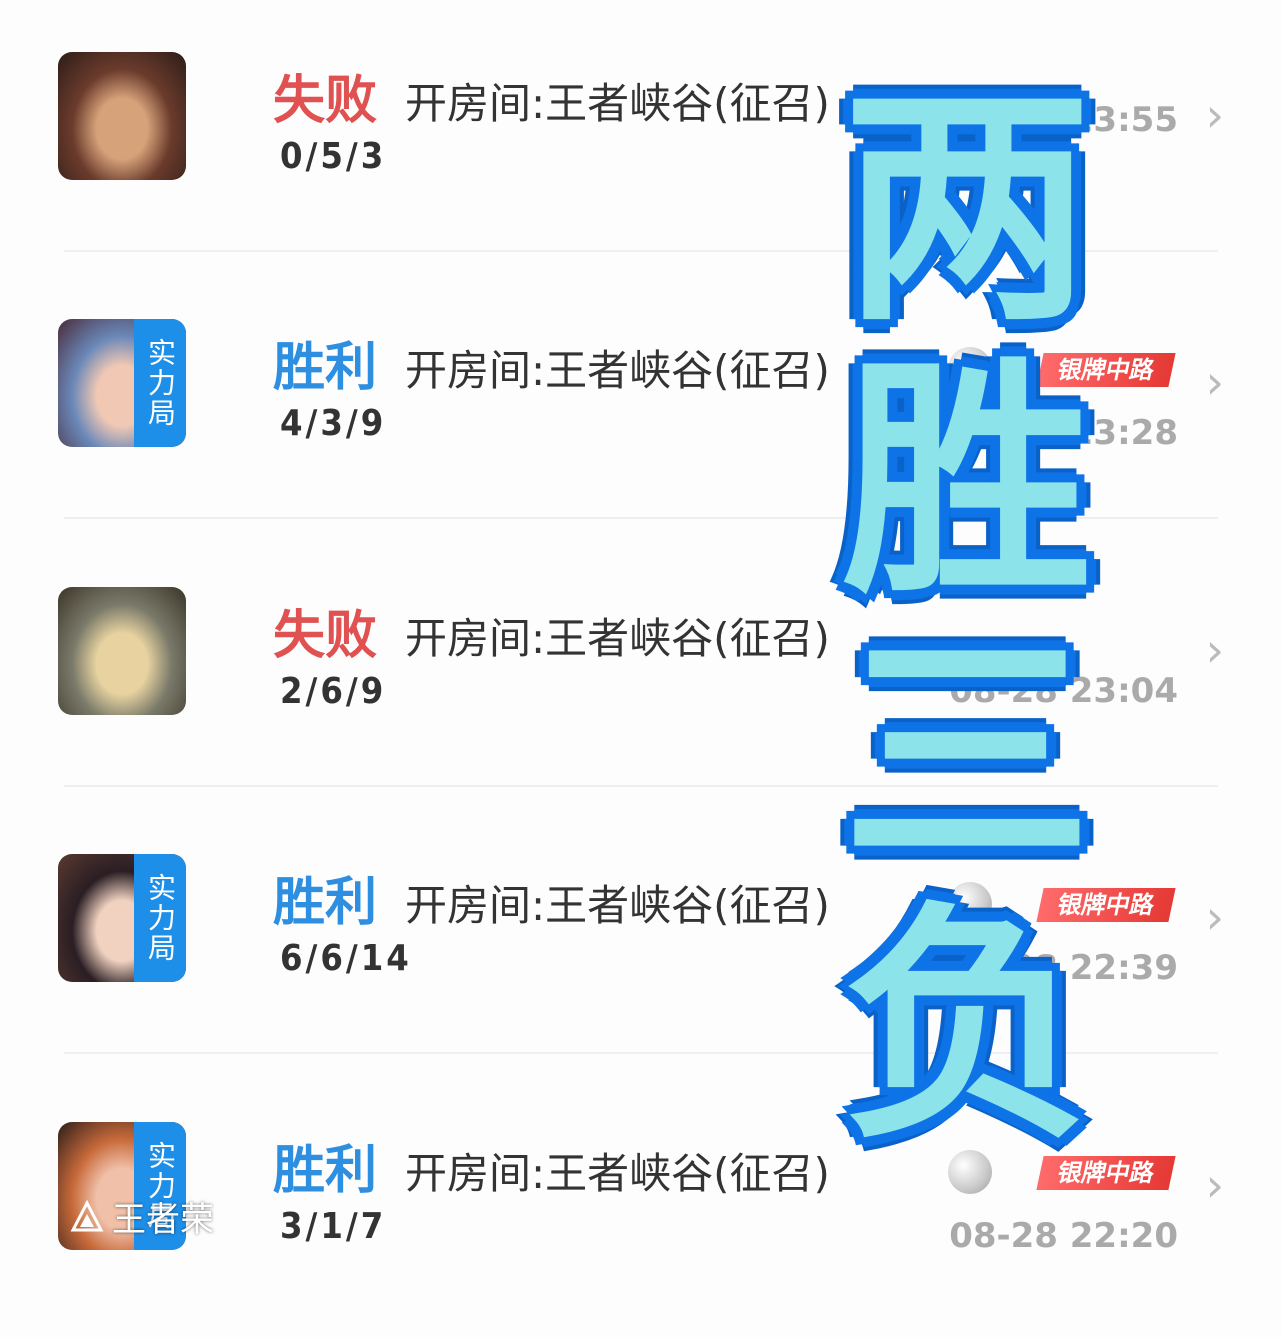 The height and width of the screenshot is (1337, 1282). Describe the element at coordinates (967, 481) in the screenshot. I see `overlay-char-2: 胜` at that location.